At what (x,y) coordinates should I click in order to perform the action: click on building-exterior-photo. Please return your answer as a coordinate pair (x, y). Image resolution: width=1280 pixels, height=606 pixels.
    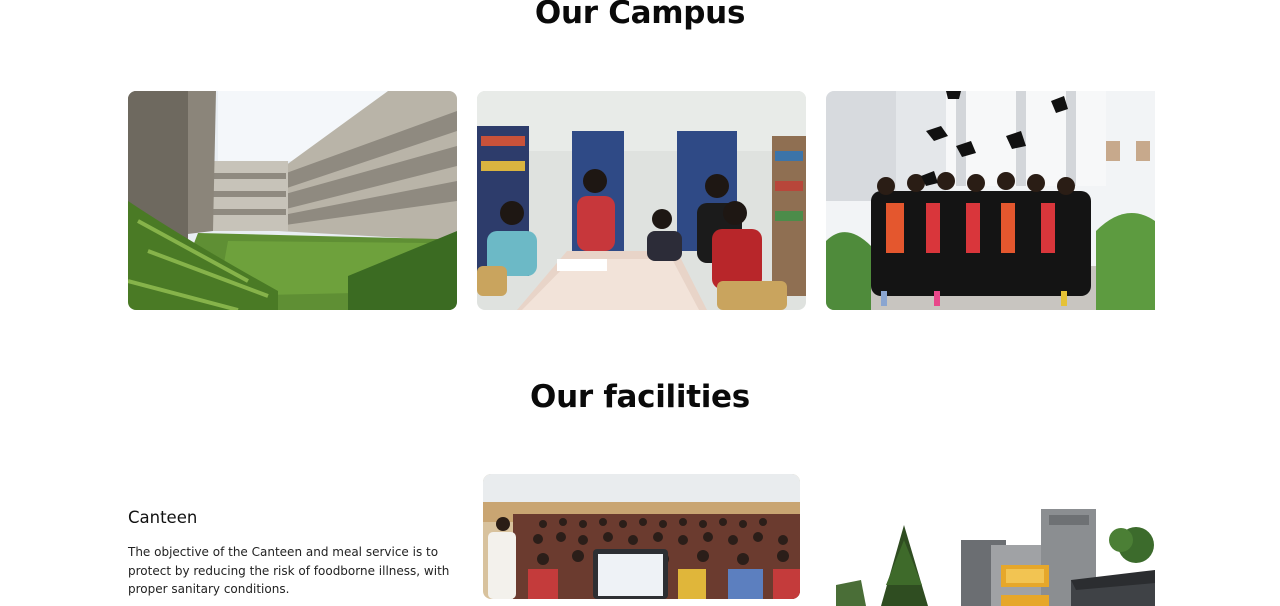
    Looking at the image, I should click on (995, 555).